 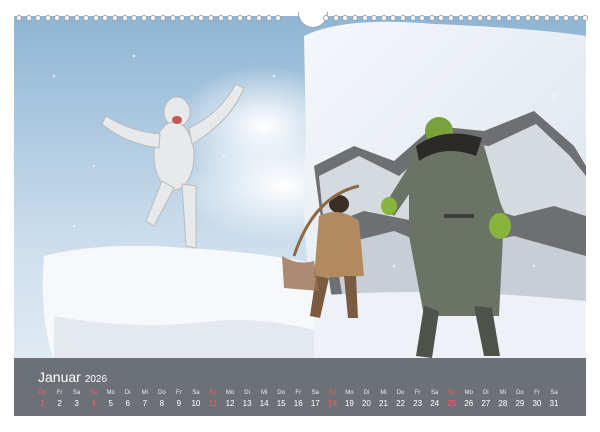 What do you see at coordinates (451, 400) in the screenshot?
I see `day-cell: So 25` at bounding box center [451, 400].